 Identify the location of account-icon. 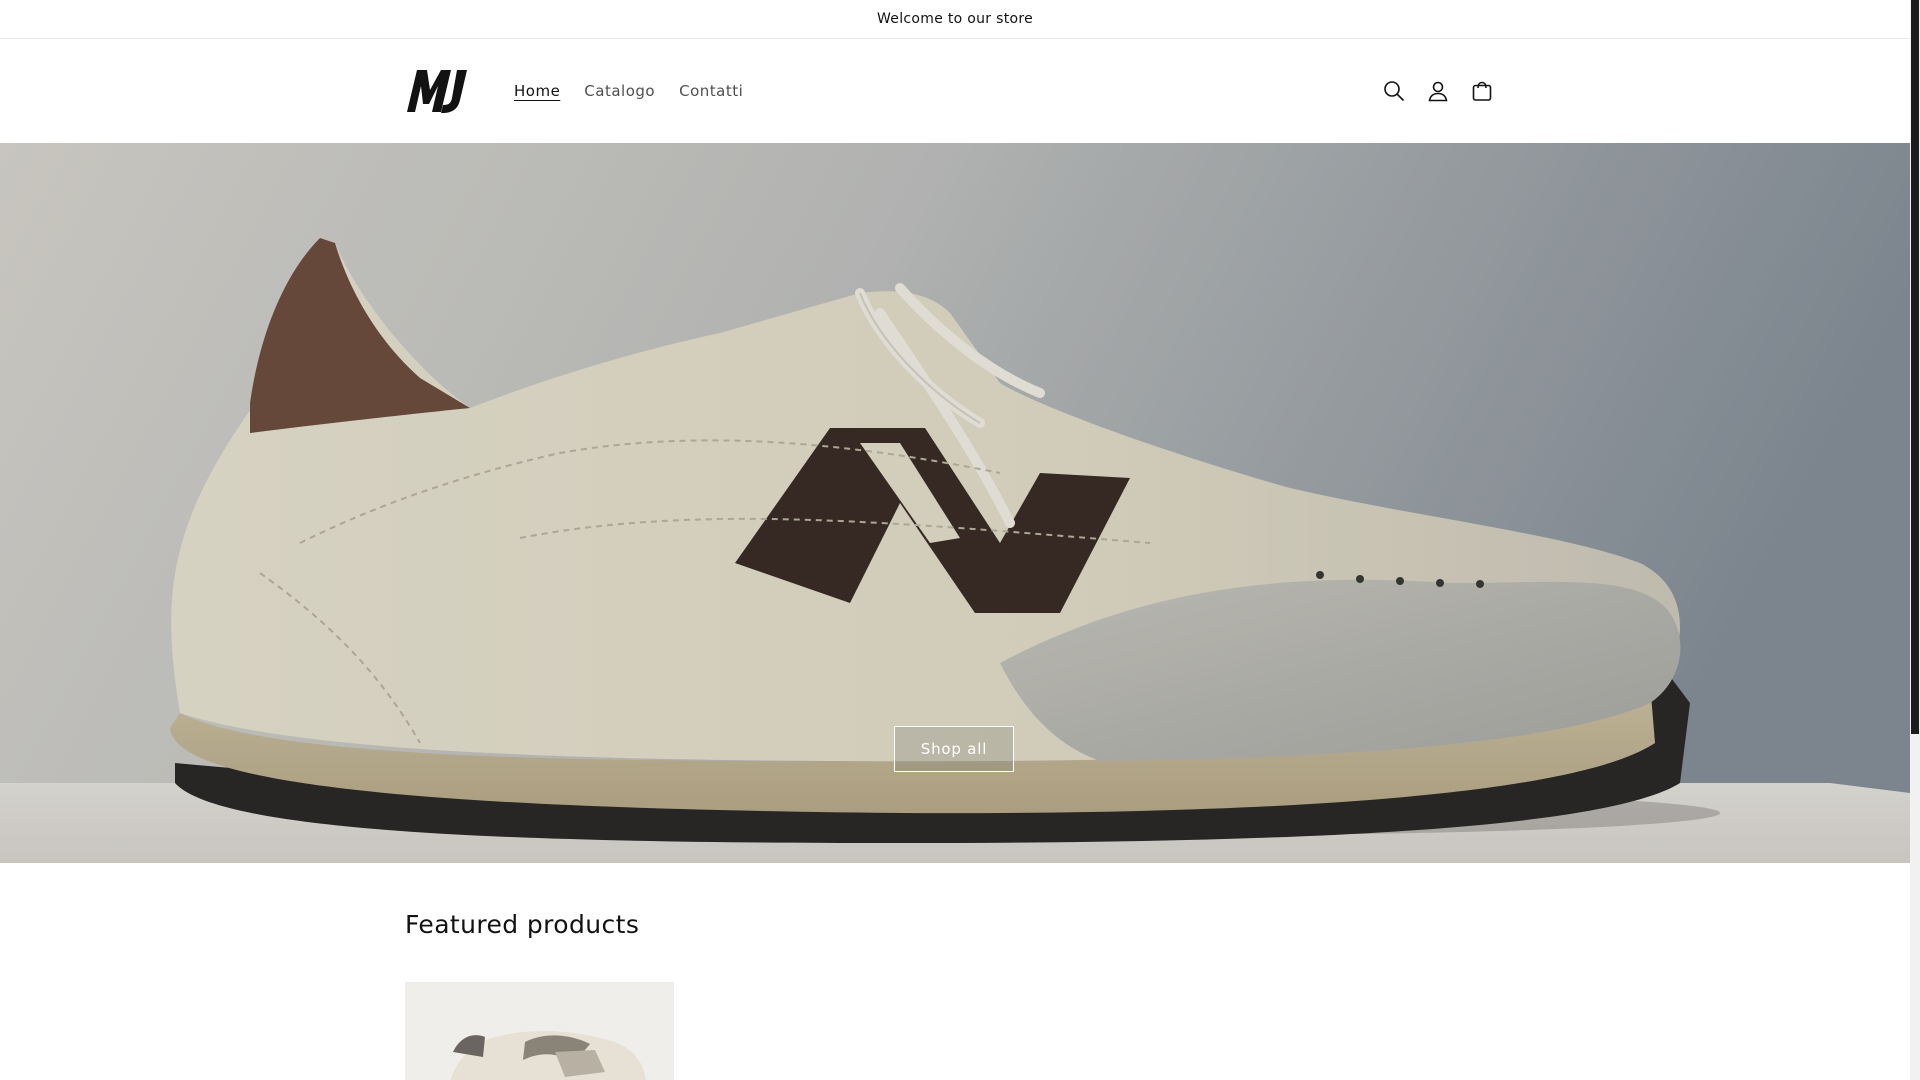
(1438, 91).